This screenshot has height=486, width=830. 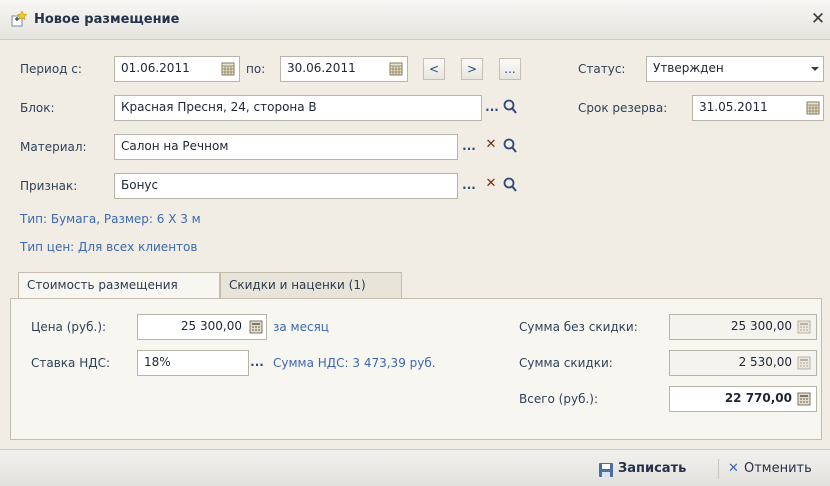 I want to click on reserve-field: 31.05.2011, so click(x=758, y=108).